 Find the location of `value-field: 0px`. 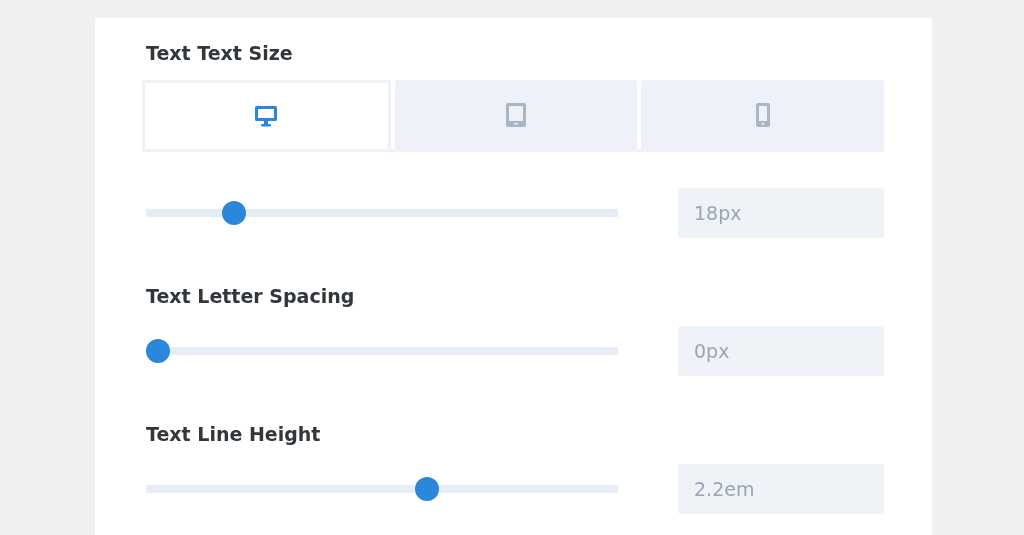

value-field: 0px is located at coordinates (781, 351).